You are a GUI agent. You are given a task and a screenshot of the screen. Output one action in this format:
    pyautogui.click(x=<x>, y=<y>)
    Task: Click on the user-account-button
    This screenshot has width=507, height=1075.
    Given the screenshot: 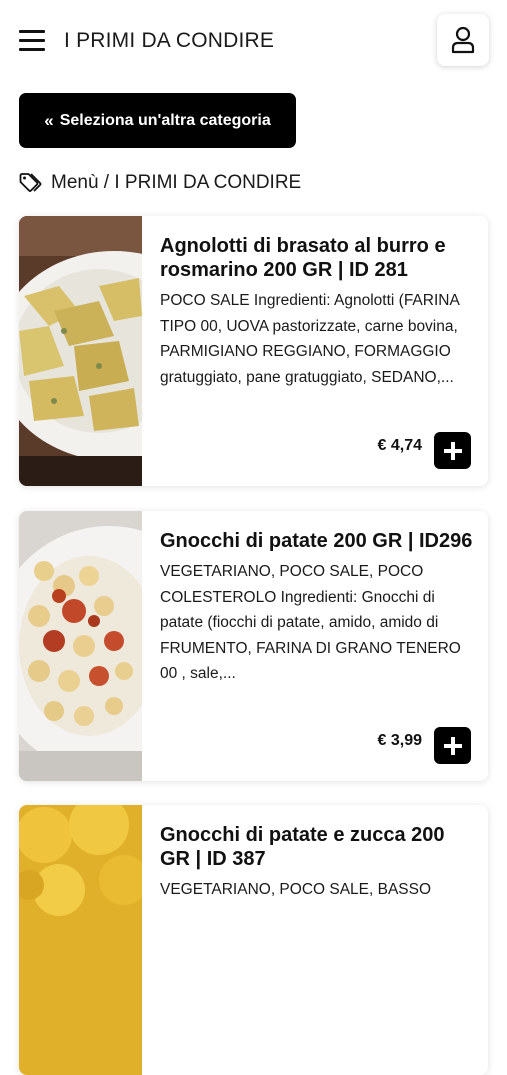 What is the action you would take?
    pyautogui.click(x=463, y=40)
    